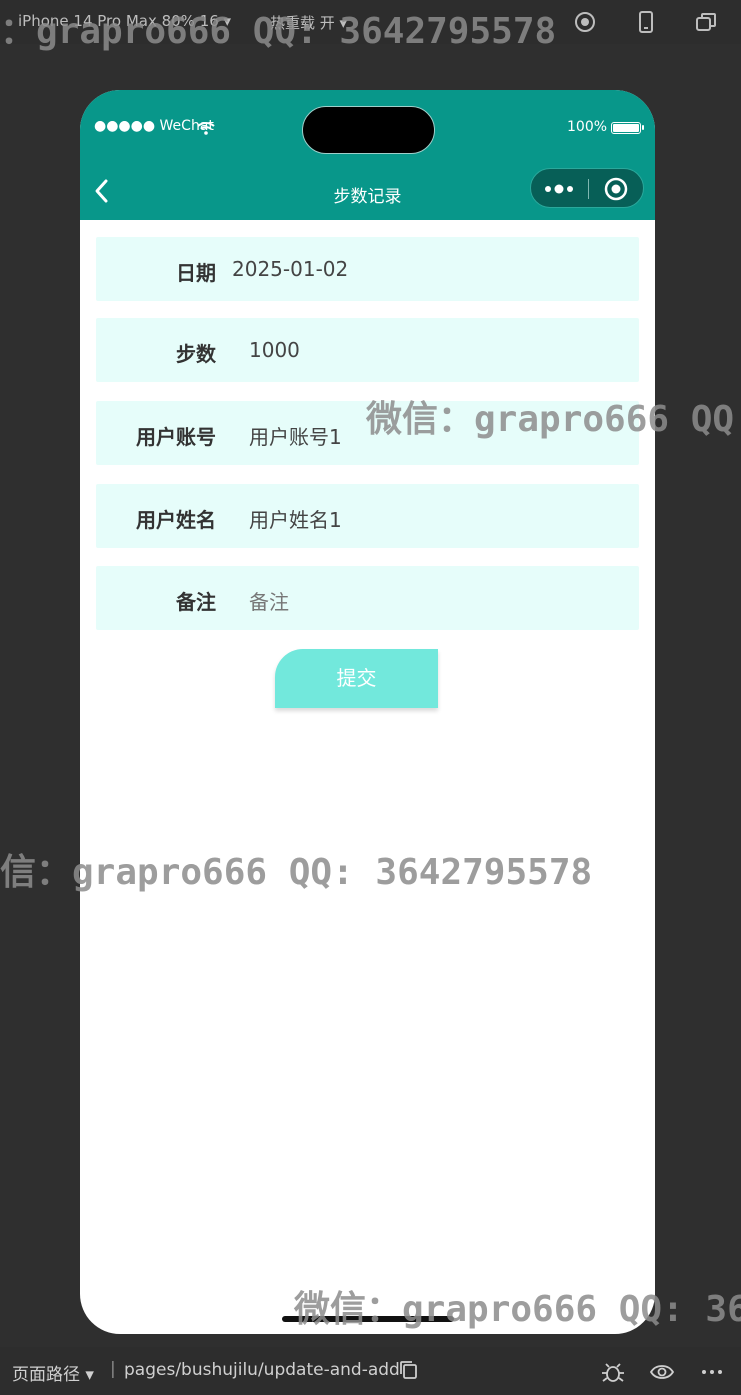 The height and width of the screenshot is (1395, 741). I want to click on name-input: 用户姓名1, so click(295, 518).